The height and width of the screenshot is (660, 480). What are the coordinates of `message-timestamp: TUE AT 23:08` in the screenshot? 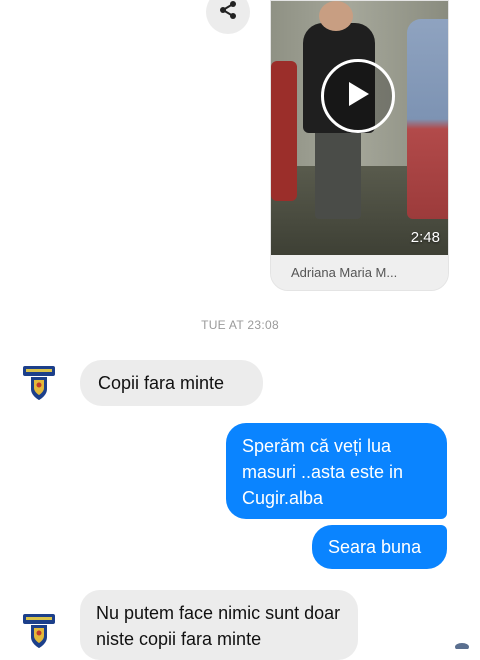 It's located at (240, 325).